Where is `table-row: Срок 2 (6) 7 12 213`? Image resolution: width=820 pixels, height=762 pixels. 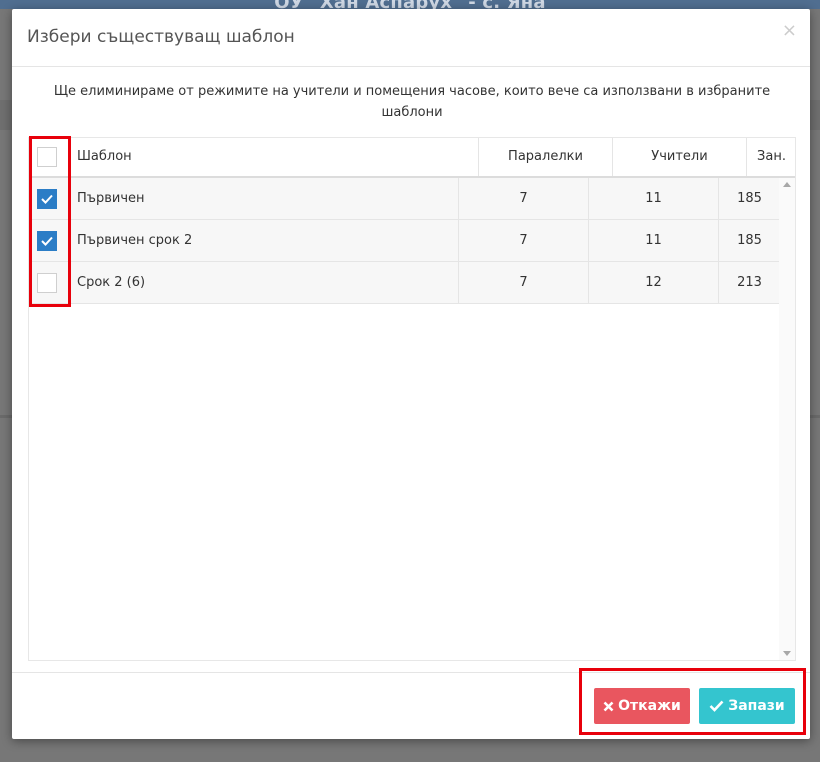
table-row: Срок 2 (6) 7 12 213 is located at coordinates (404, 283).